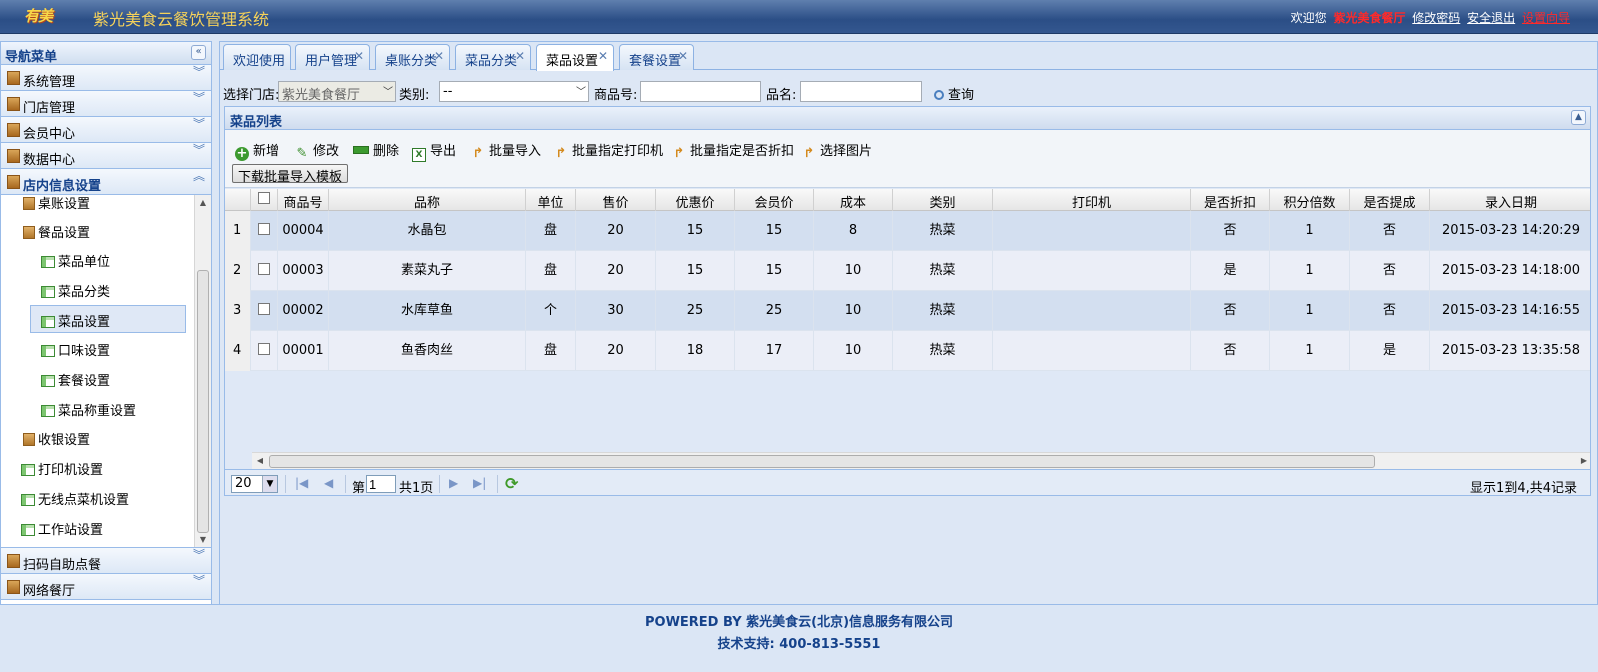 The image size is (1598, 672). Describe the element at coordinates (266, 151) in the screenshot. I see `toolbar-label: 新增` at that location.